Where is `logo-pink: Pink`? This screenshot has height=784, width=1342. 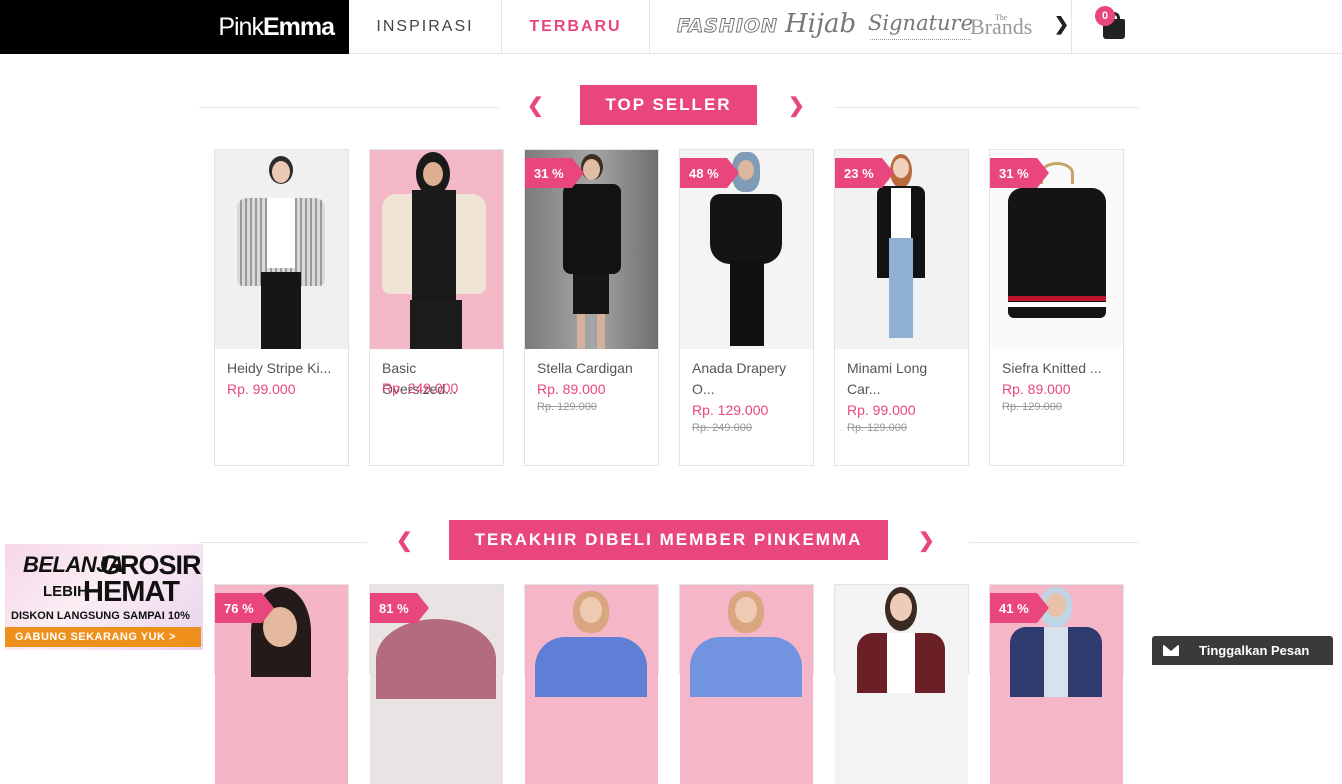 logo-pink: Pink is located at coordinates (241, 27).